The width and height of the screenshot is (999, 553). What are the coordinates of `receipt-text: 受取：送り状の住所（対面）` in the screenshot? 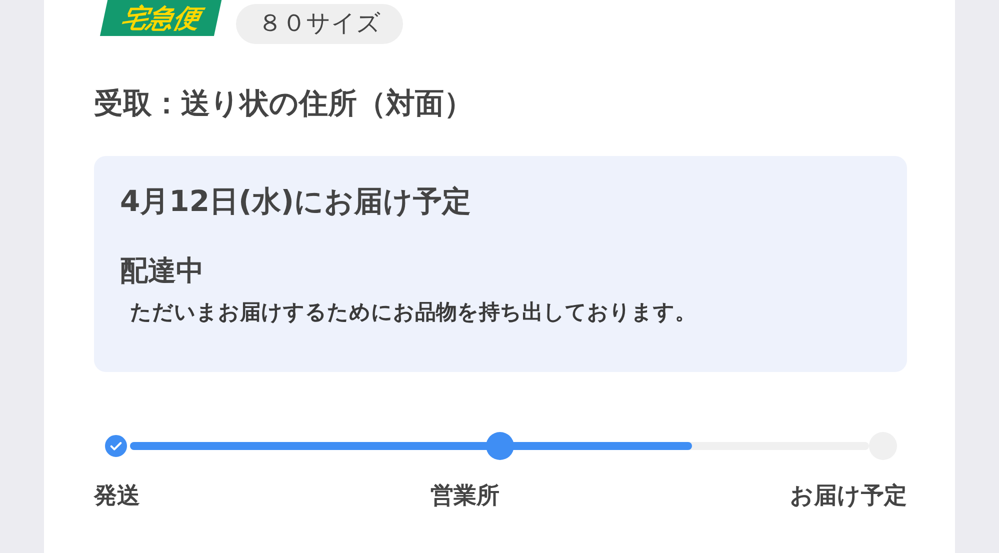 It's located at (284, 103).